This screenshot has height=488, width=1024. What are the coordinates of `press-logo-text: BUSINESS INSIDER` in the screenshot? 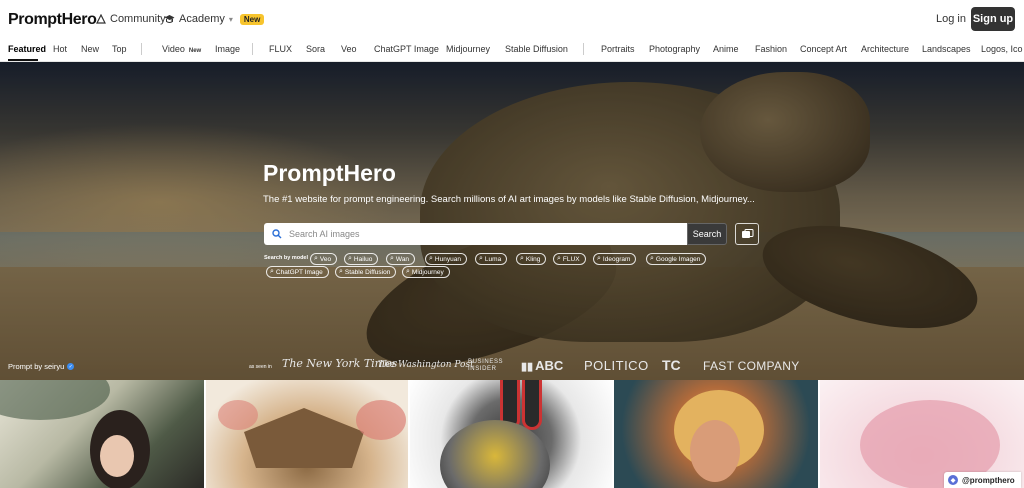 It's located at (486, 365).